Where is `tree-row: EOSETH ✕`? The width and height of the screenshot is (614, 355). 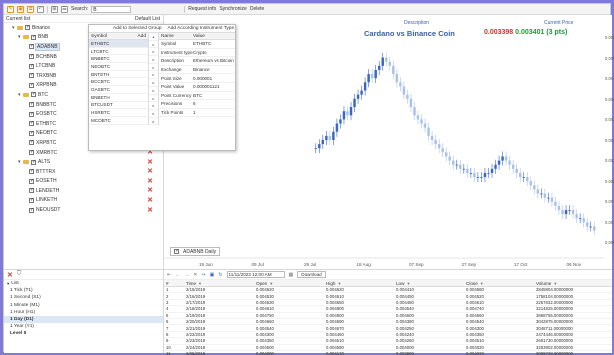 tree-row: EOSETH ✕ is located at coordinates (83, 182).